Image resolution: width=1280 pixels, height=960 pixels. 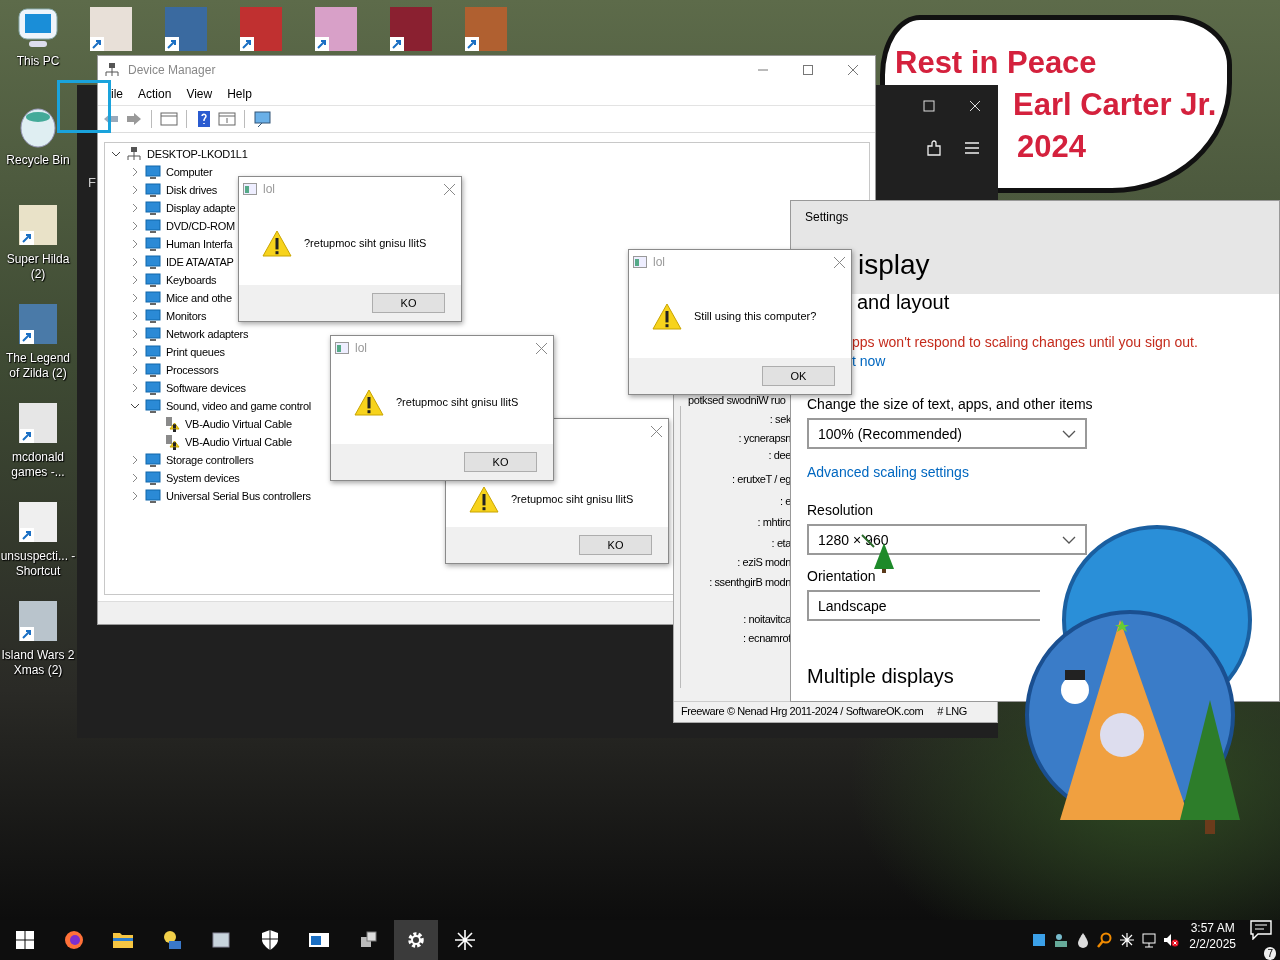 I want to click on tree-item: Network adapters, so click(x=207, y=333).